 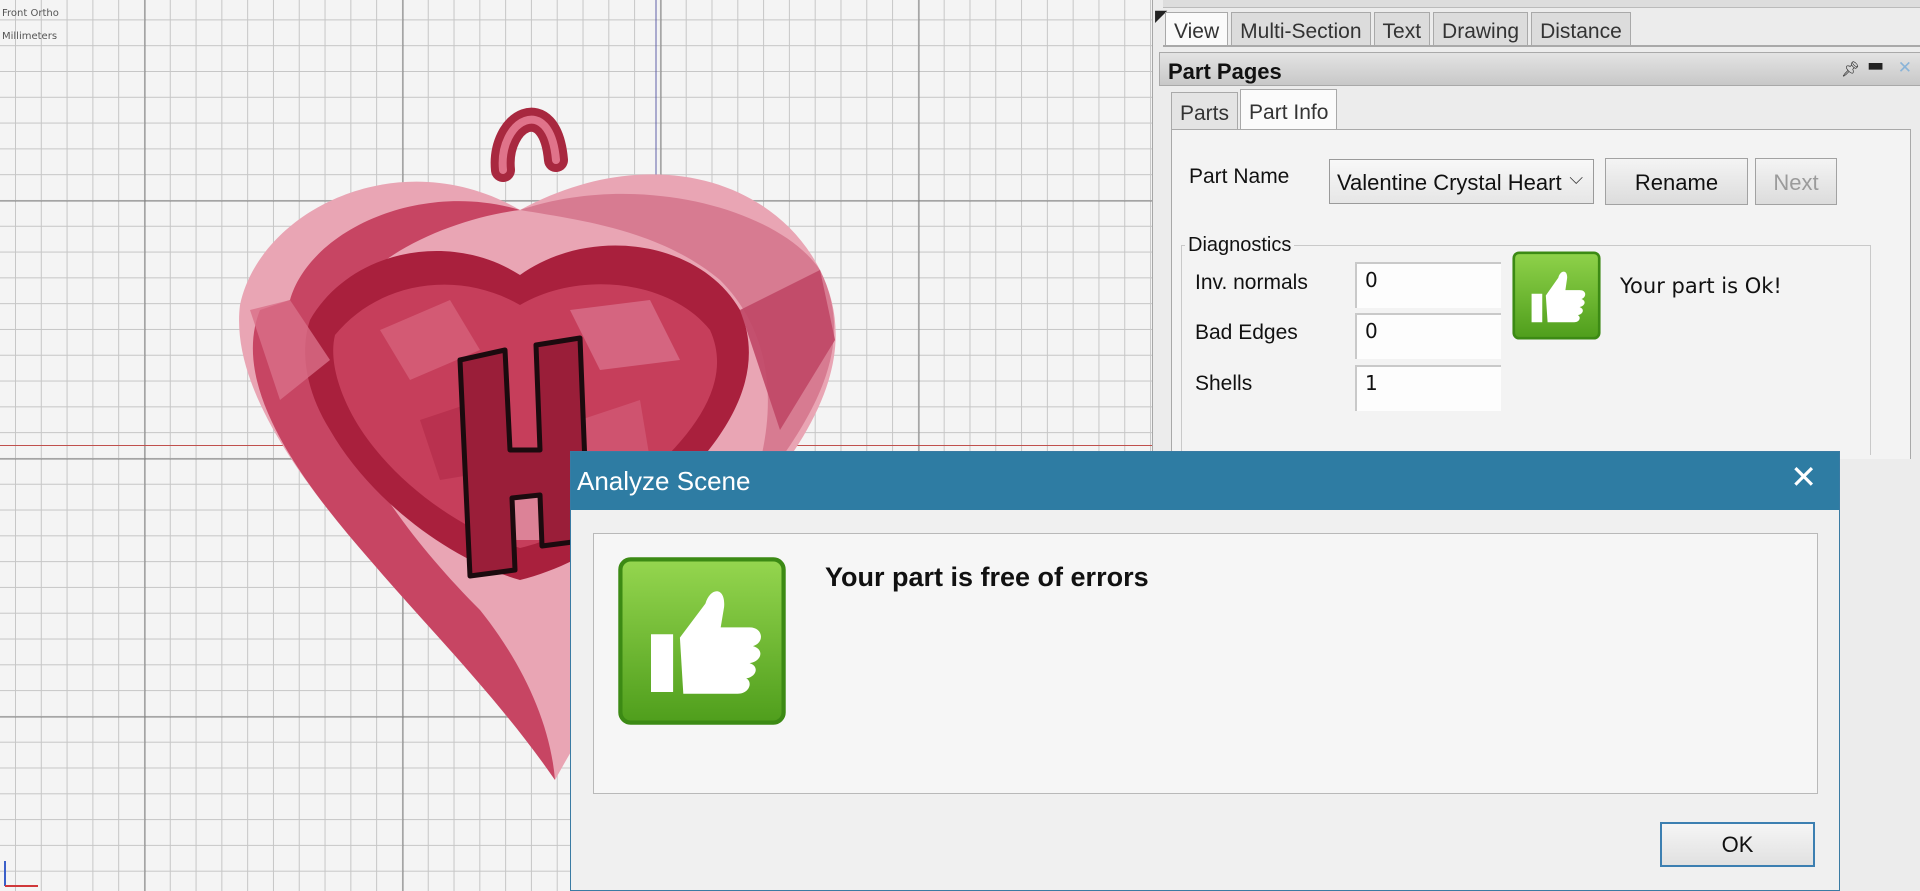 I want to click on shells-label: Shells, so click(x=1224, y=383).